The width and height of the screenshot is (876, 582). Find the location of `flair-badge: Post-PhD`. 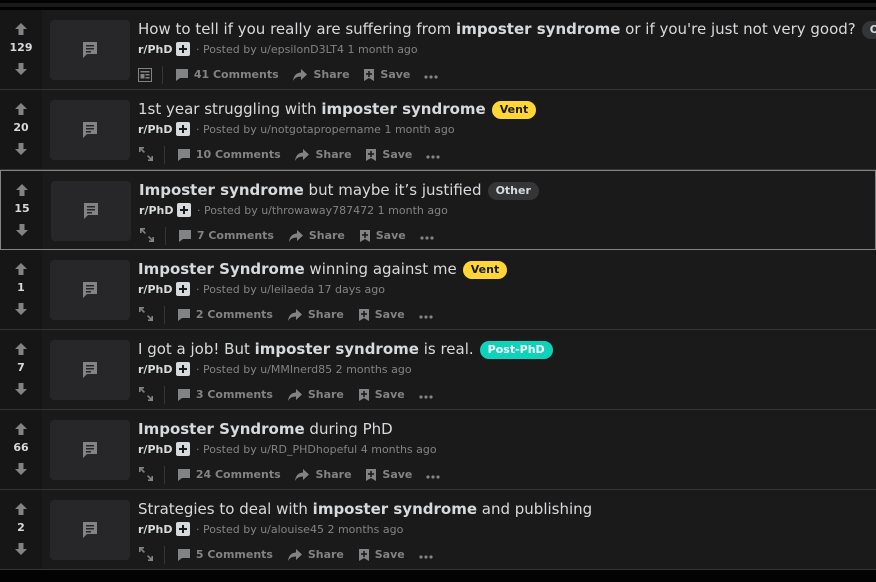

flair-badge: Post-PhD is located at coordinates (516, 350).